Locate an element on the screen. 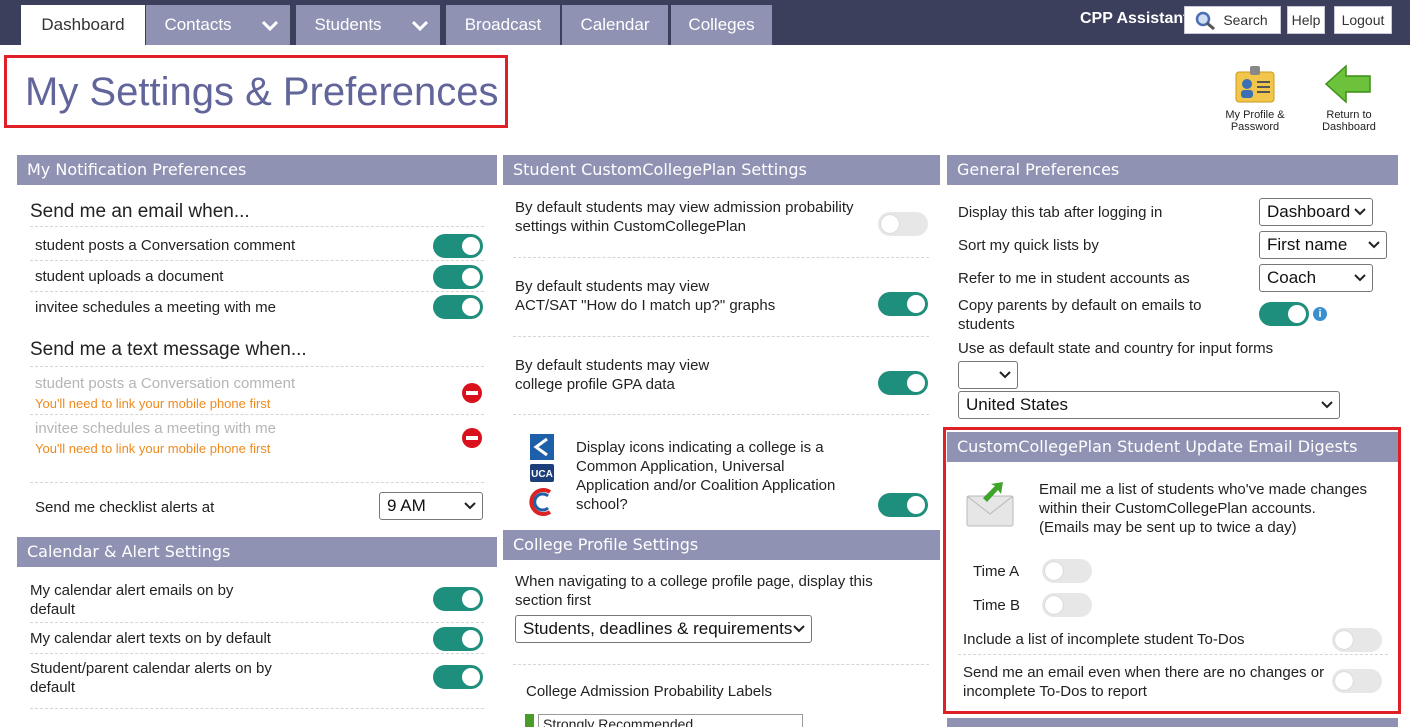 This screenshot has width=1410, height=727. search-button: Search is located at coordinates (1232, 20).